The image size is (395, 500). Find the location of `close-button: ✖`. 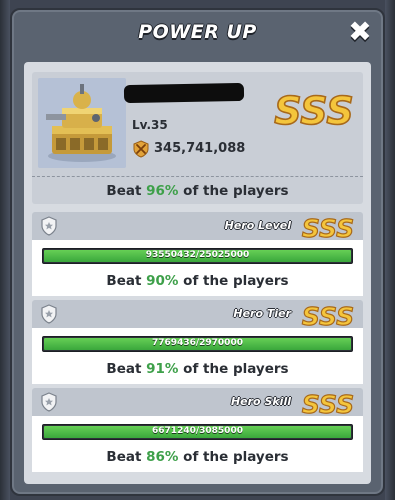

close-button: ✖ is located at coordinates (360, 31).